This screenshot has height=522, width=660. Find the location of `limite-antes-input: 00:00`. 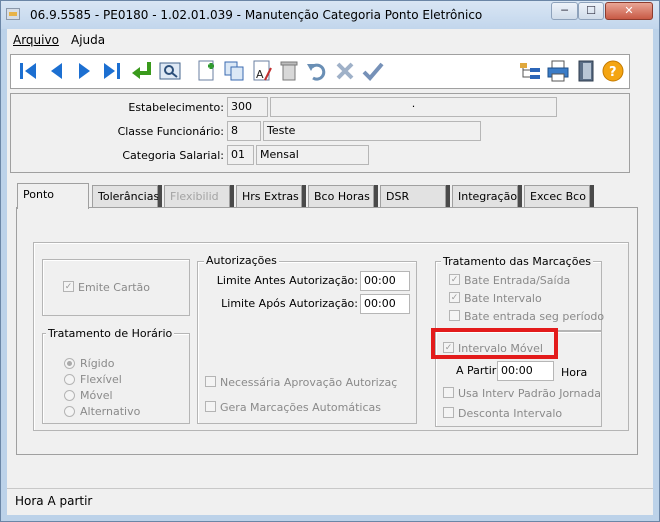

limite-antes-input: 00:00 is located at coordinates (385, 281).